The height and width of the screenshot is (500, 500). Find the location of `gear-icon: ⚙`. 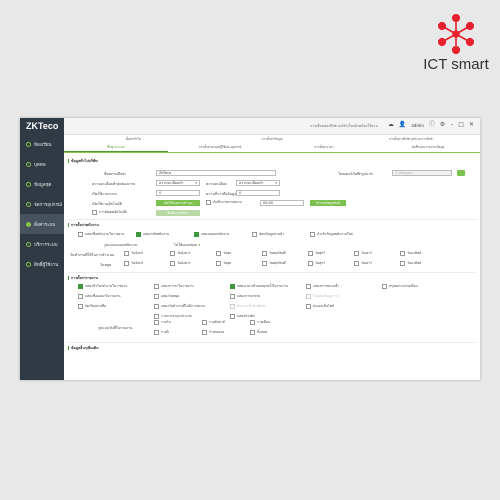

gear-icon: ⚙ is located at coordinates (442, 125).